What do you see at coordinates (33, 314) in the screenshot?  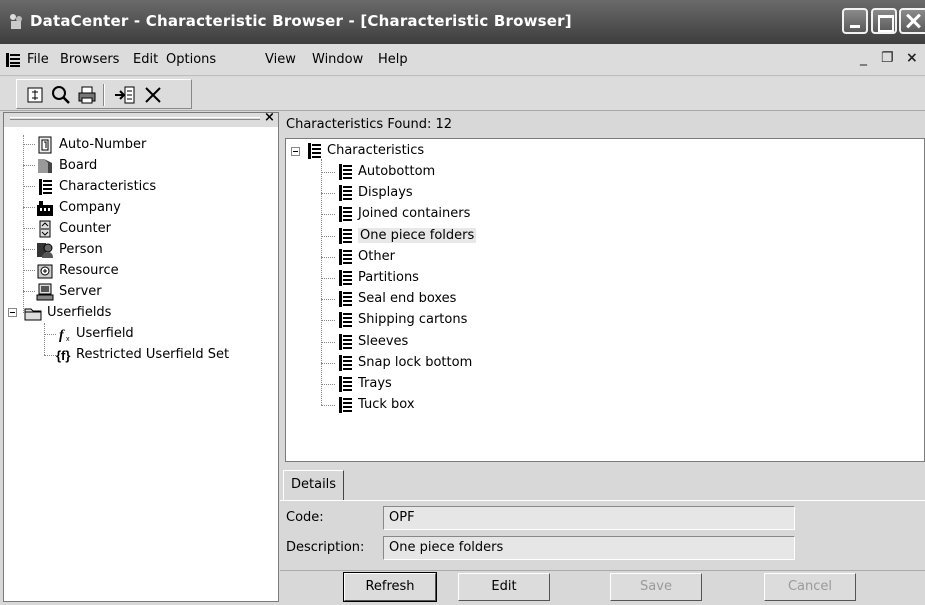 I see `folder-icon` at bounding box center [33, 314].